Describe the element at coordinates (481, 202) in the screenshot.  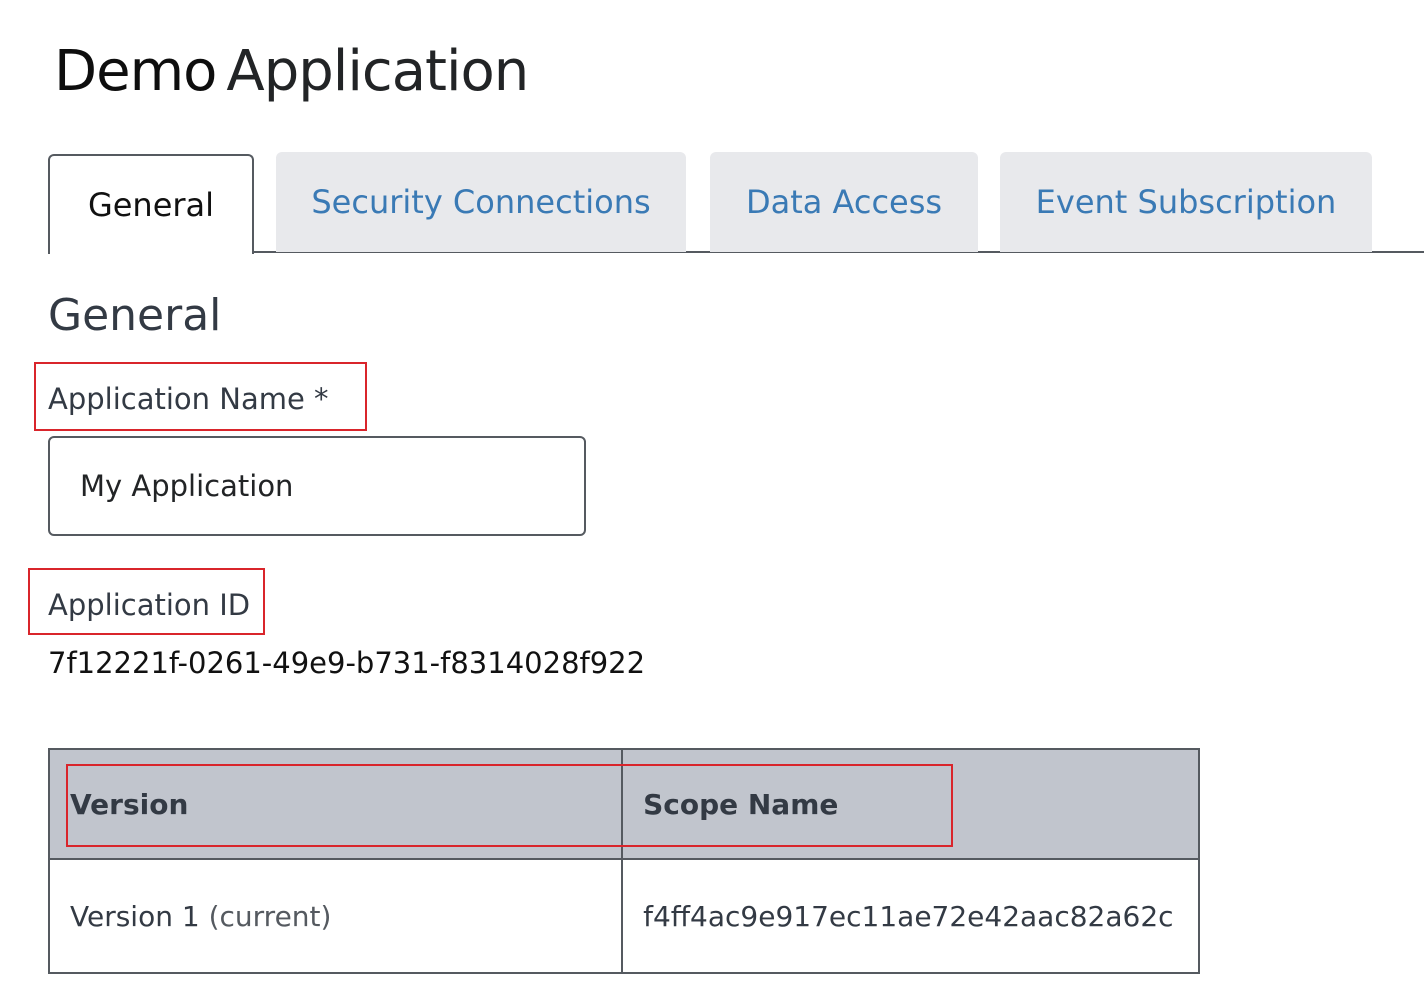
I see `tab-security-connections: Security Connections` at that location.